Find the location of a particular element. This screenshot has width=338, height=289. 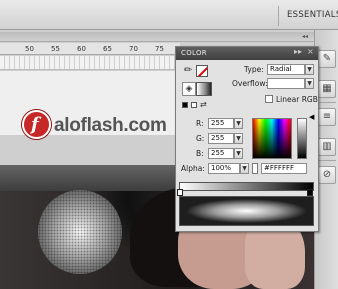

frame-number: 60 is located at coordinates (81, 49).